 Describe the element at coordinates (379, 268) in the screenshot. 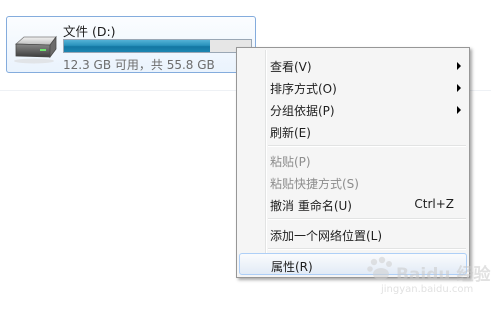

I see `baidu-paw-icon` at that location.